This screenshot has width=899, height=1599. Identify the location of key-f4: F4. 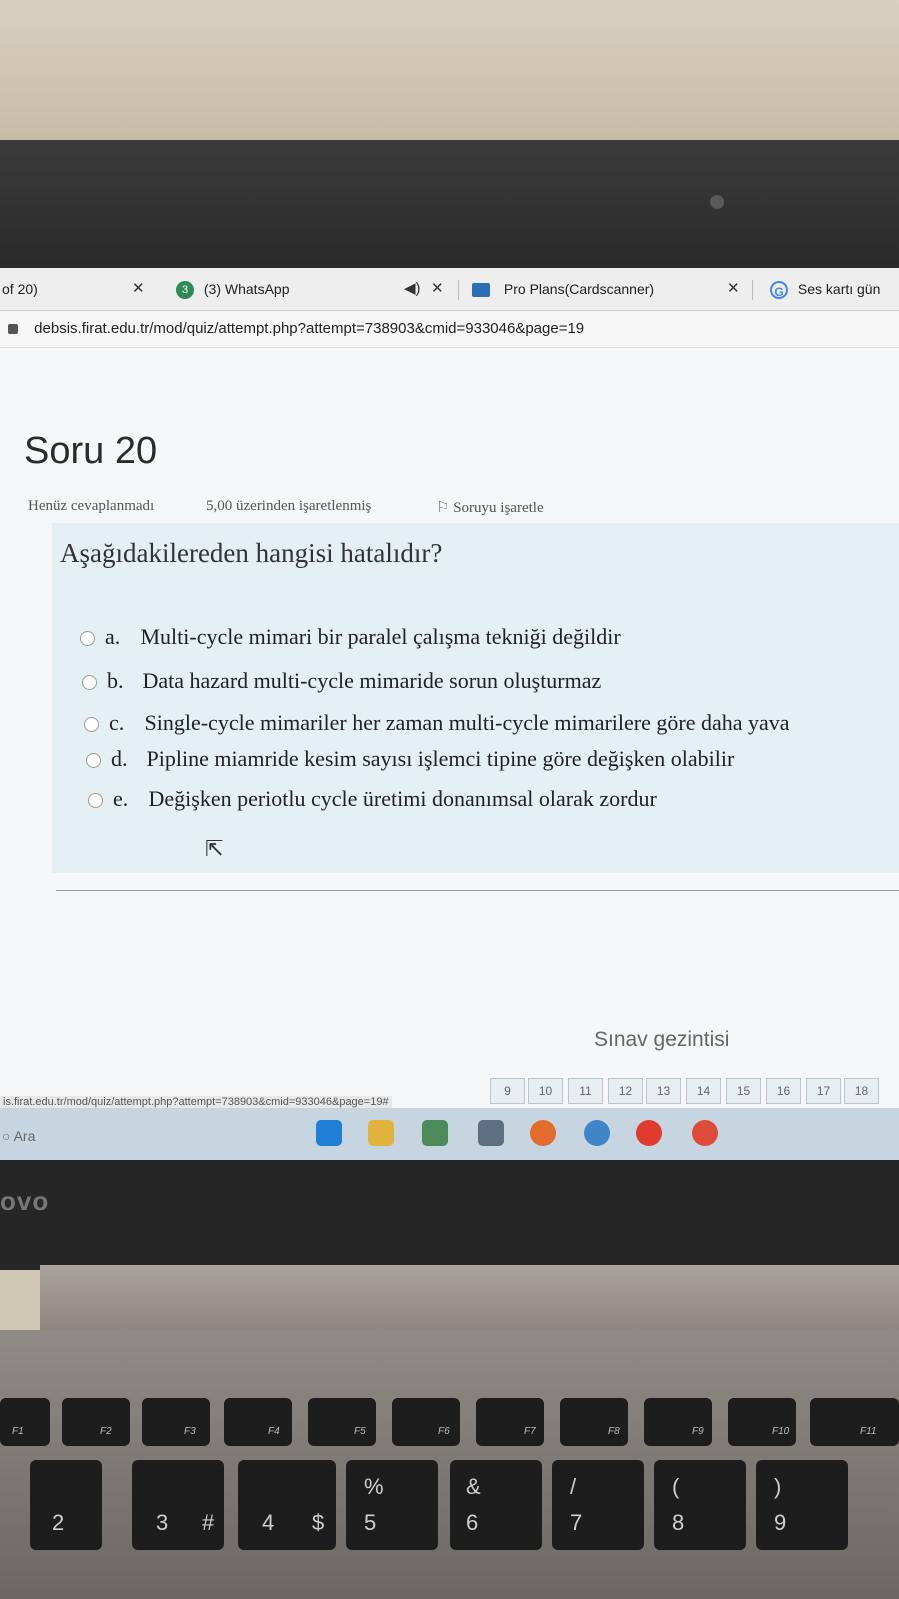
(258, 1422).